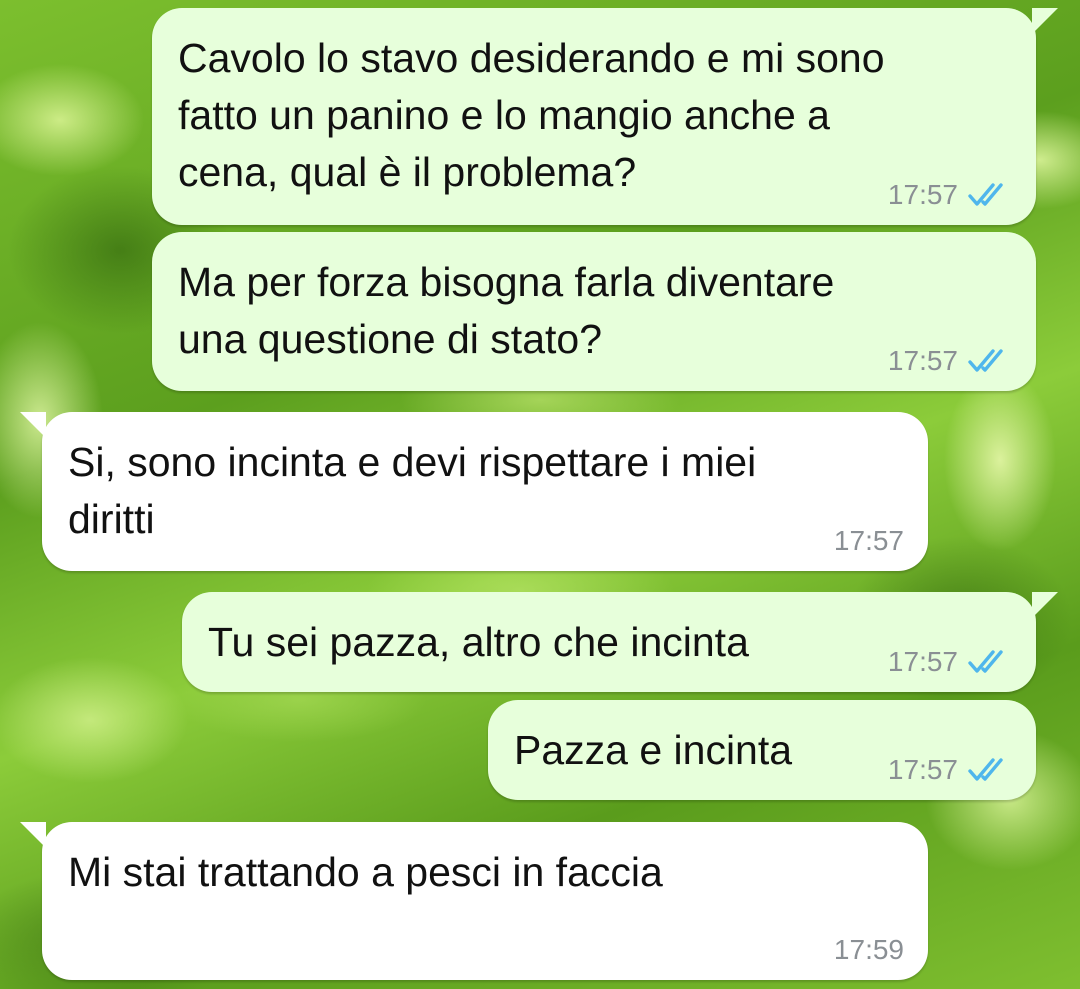  I want to click on message-text: Tu sei pazza, altro che incinta, so click(478, 642).